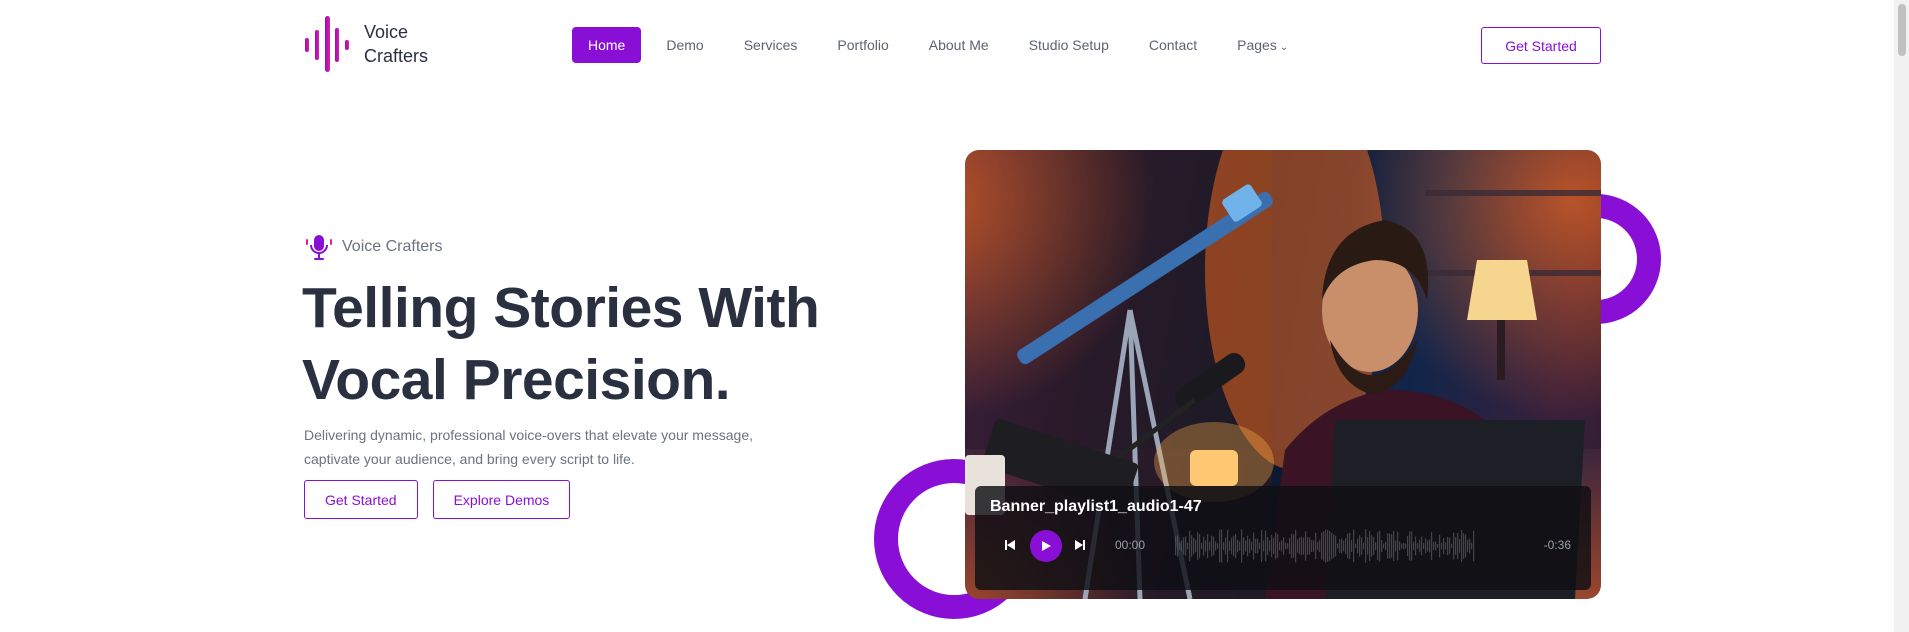  I want to click on nav-item-demo: Demo, so click(684, 45).